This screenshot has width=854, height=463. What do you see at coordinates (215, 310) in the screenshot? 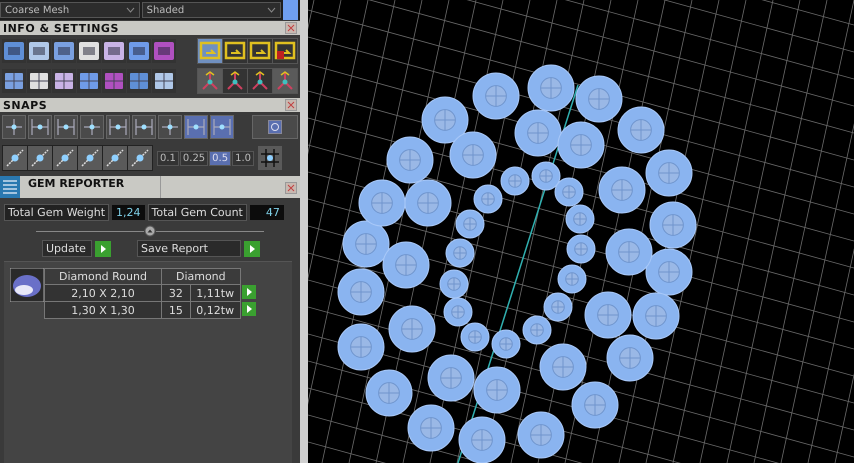
I see `table-cell: 0,12tw` at bounding box center [215, 310].